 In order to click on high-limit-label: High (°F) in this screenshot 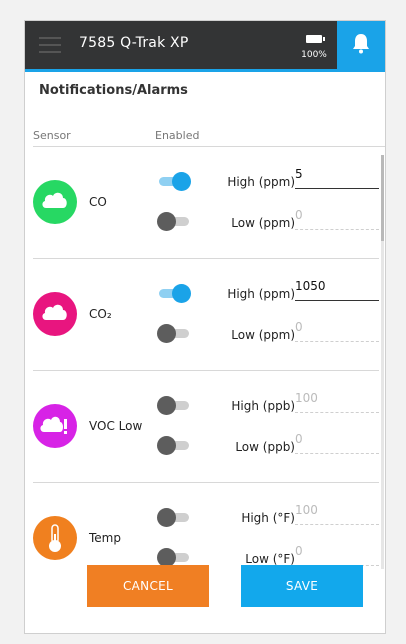, I will do `click(268, 518)`.